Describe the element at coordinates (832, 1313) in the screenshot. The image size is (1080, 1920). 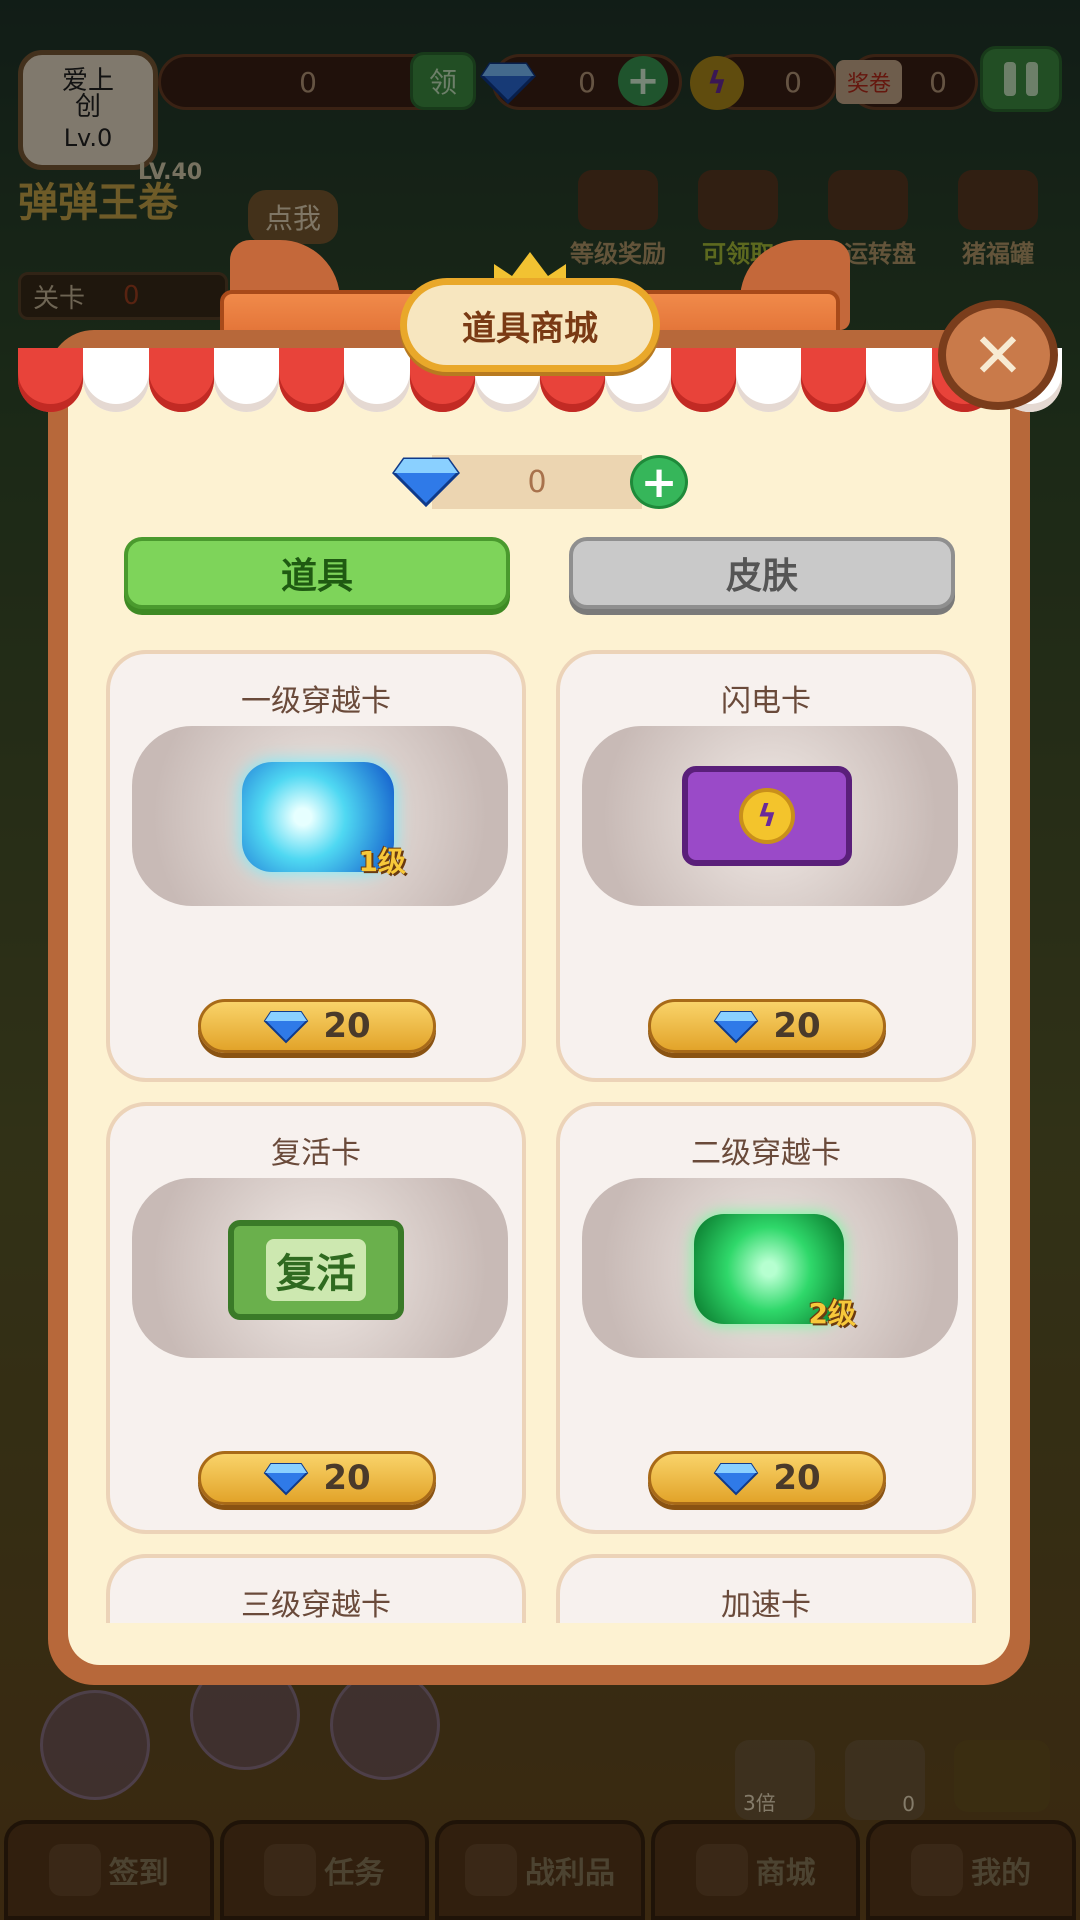
I see `level-tag: 2级` at that location.